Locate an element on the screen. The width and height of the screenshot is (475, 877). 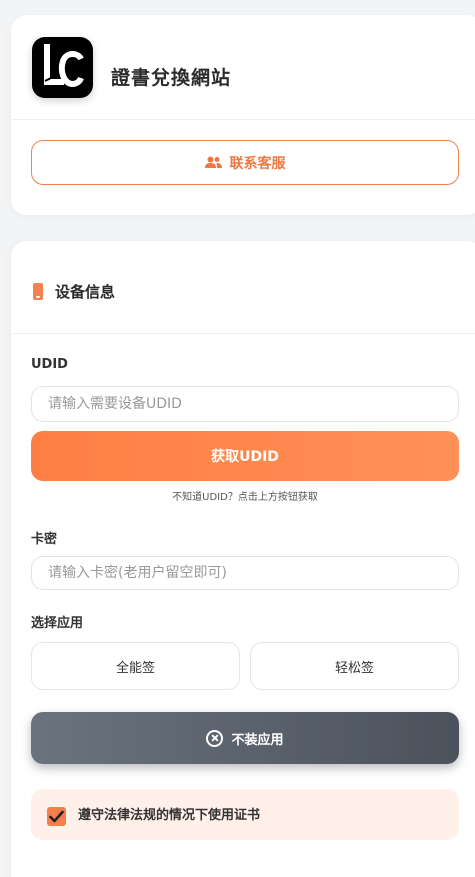
phone-icon is located at coordinates (38, 291).